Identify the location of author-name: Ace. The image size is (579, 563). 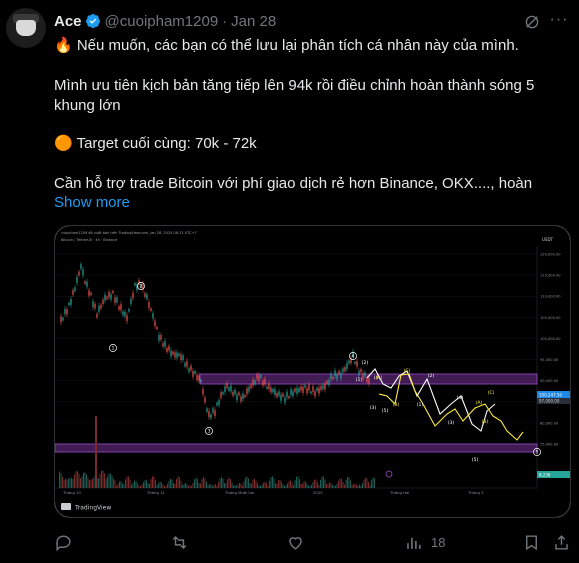
(68, 21).